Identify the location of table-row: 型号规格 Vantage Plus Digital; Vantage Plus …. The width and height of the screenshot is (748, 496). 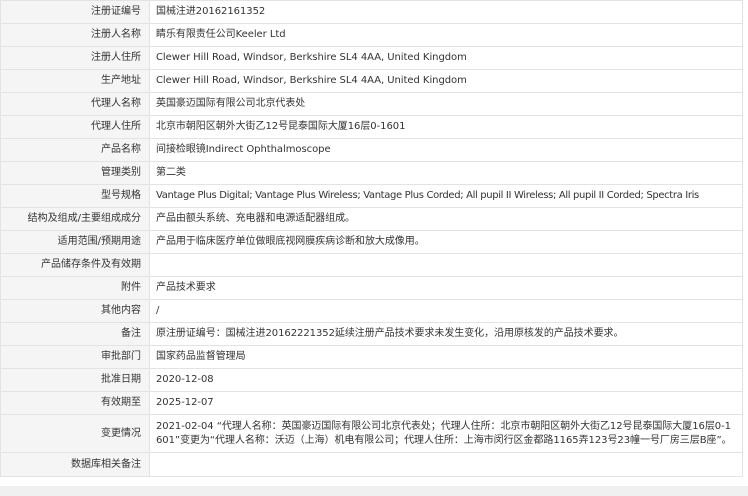
(371, 196).